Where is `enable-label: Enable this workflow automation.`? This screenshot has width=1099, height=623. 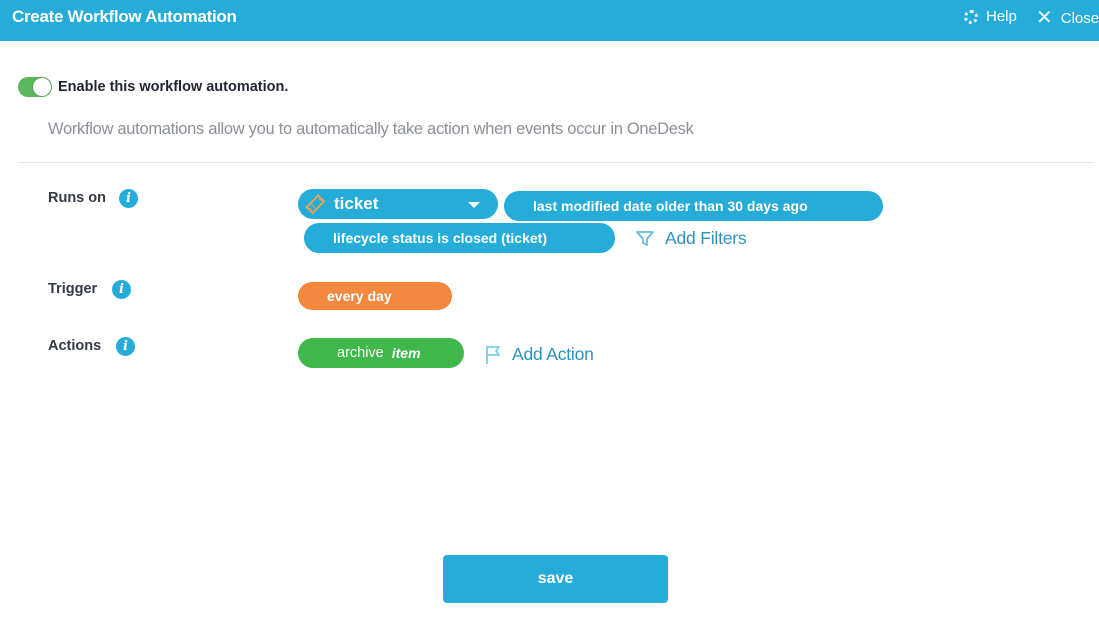
enable-label: Enable this workflow automation. is located at coordinates (173, 87).